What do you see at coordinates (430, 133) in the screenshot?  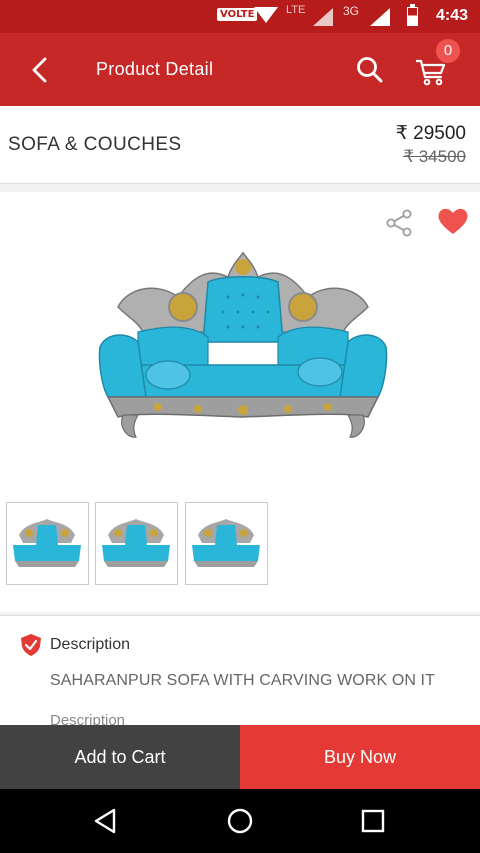 I see `product-price: ₹ 29500` at bounding box center [430, 133].